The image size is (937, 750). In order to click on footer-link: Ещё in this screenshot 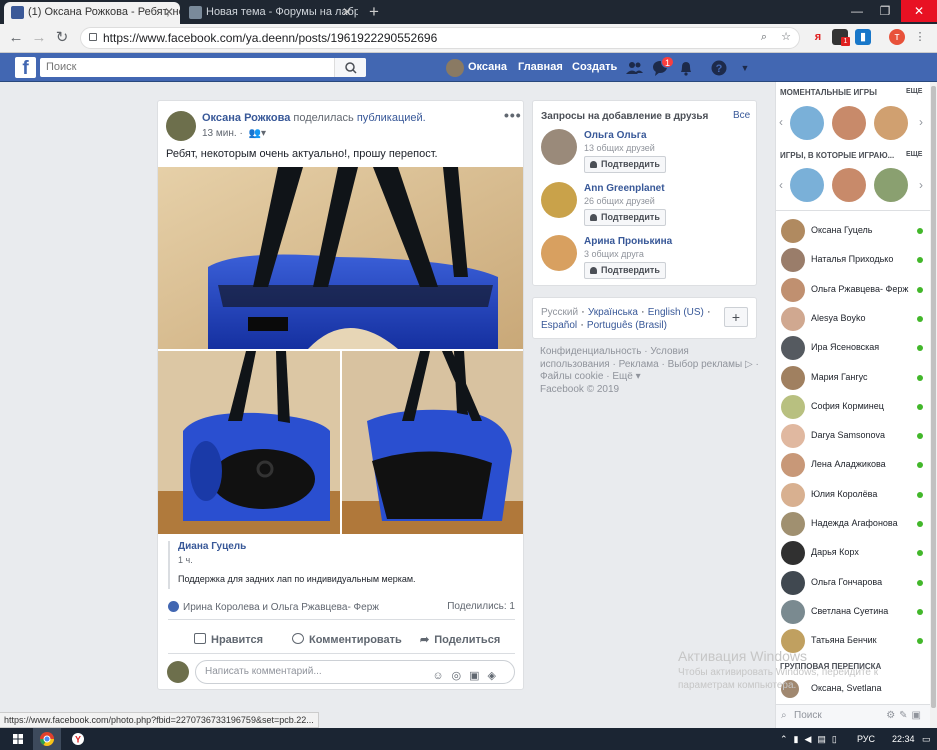, I will do `click(622, 376)`.